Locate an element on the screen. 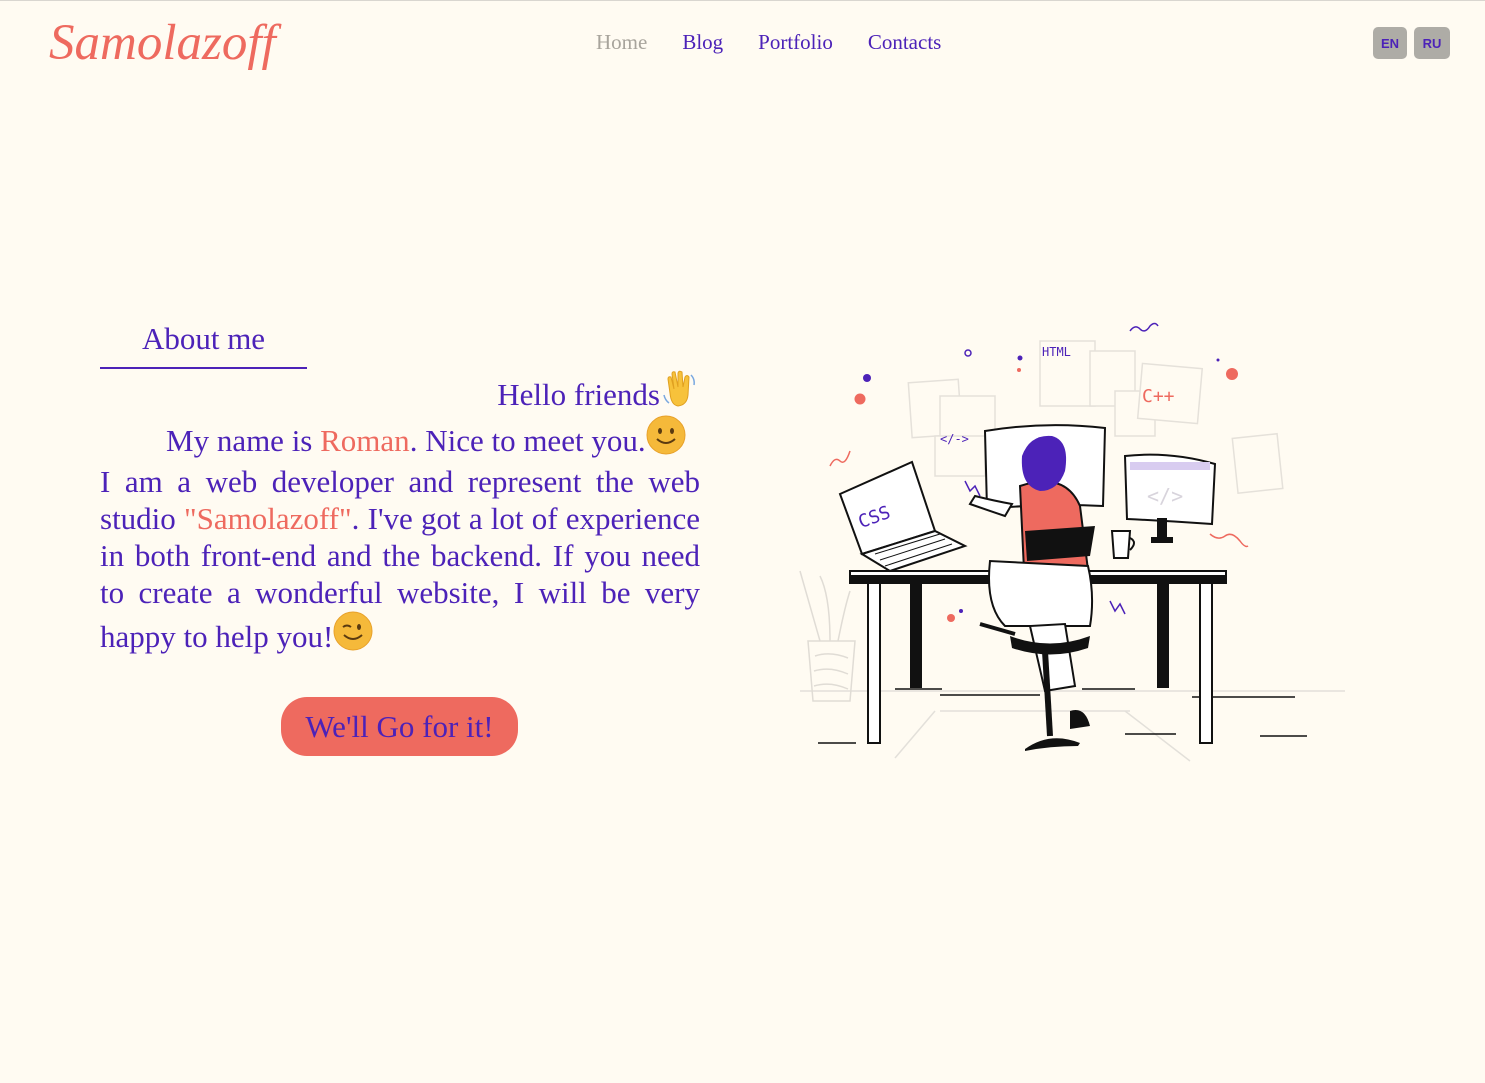 The width and height of the screenshot is (1485, 1083). intro-suffix: . Nice to meet you. is located at coordinates (527, 440).